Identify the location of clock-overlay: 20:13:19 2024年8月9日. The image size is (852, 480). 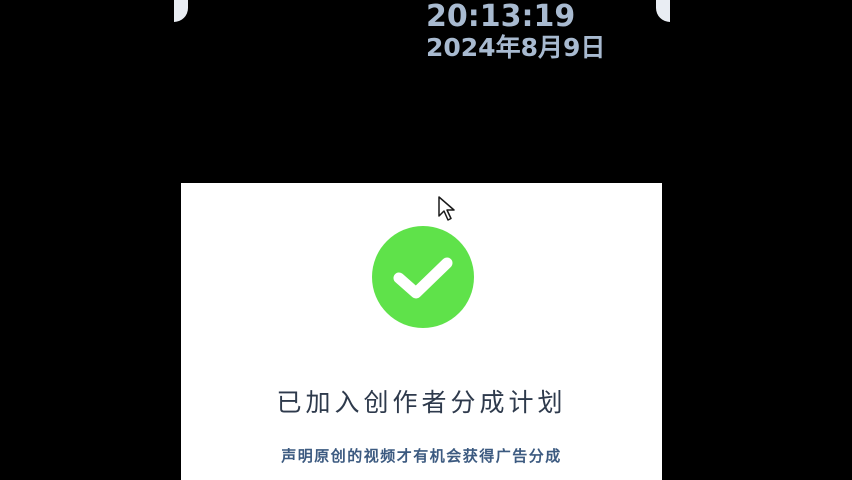
(536, 31).